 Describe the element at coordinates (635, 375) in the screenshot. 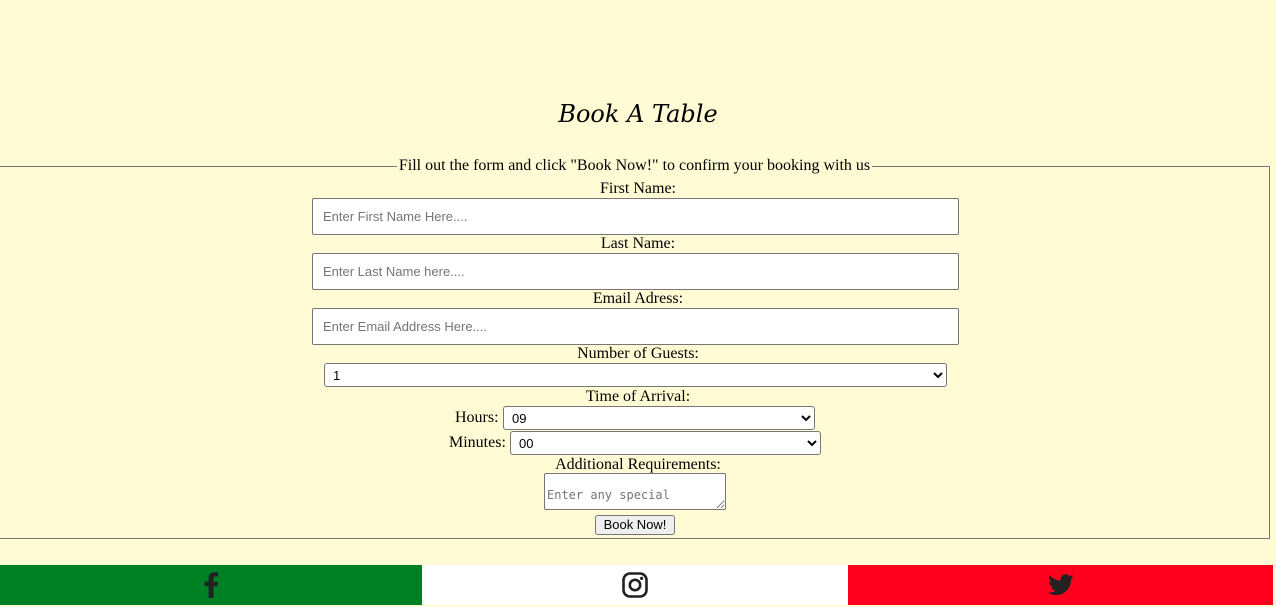

I see `guests-select: 1` at that location.